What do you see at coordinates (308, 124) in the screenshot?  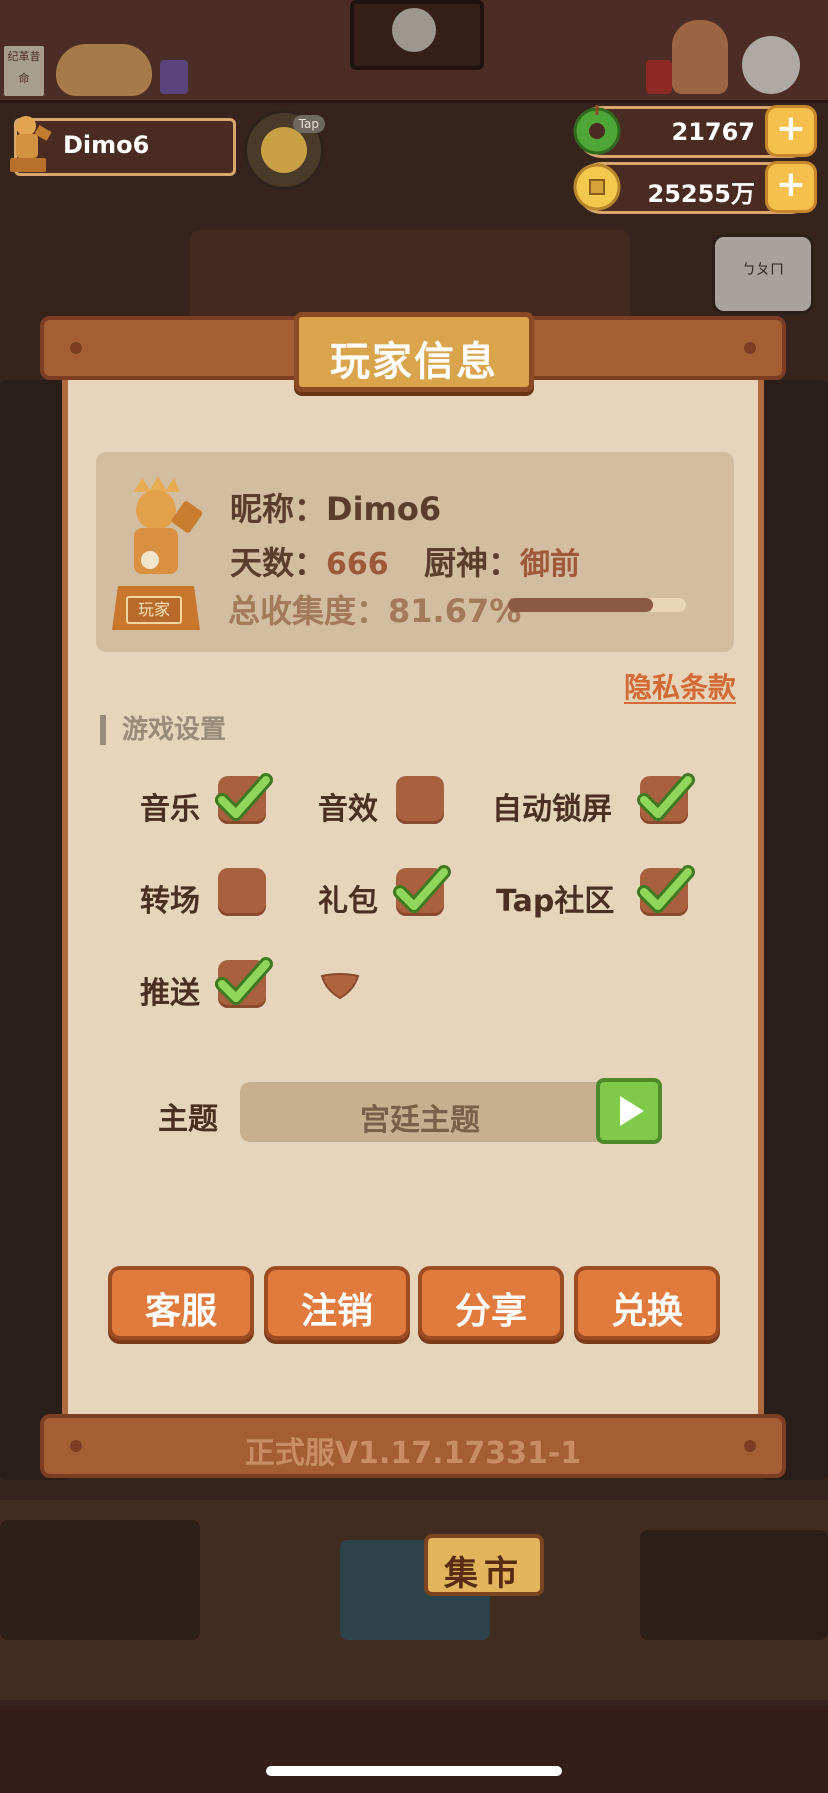 I see `tap-badge: Tap` at bounding box center [308, 124].